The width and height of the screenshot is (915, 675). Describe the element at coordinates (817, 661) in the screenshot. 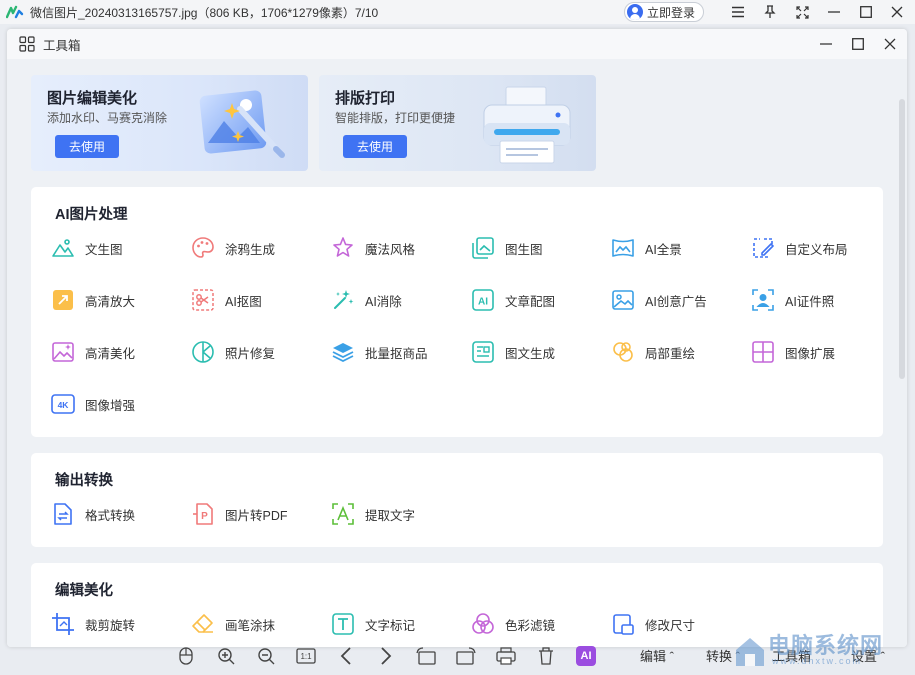

I see `watermark-url: www.dnxtw.com` at that location.